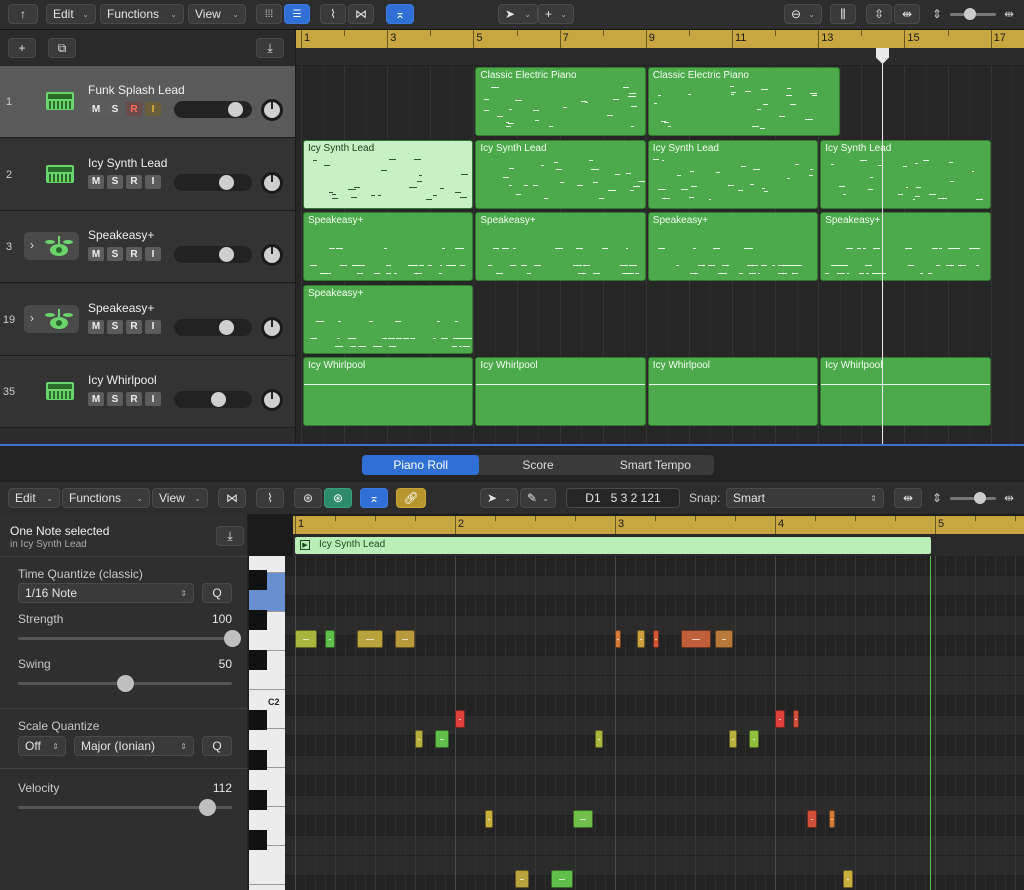  Describe the element at coordinates (180, 498) in the screenshot. I see `pr-view-menu-button: View ⌄` at that location.